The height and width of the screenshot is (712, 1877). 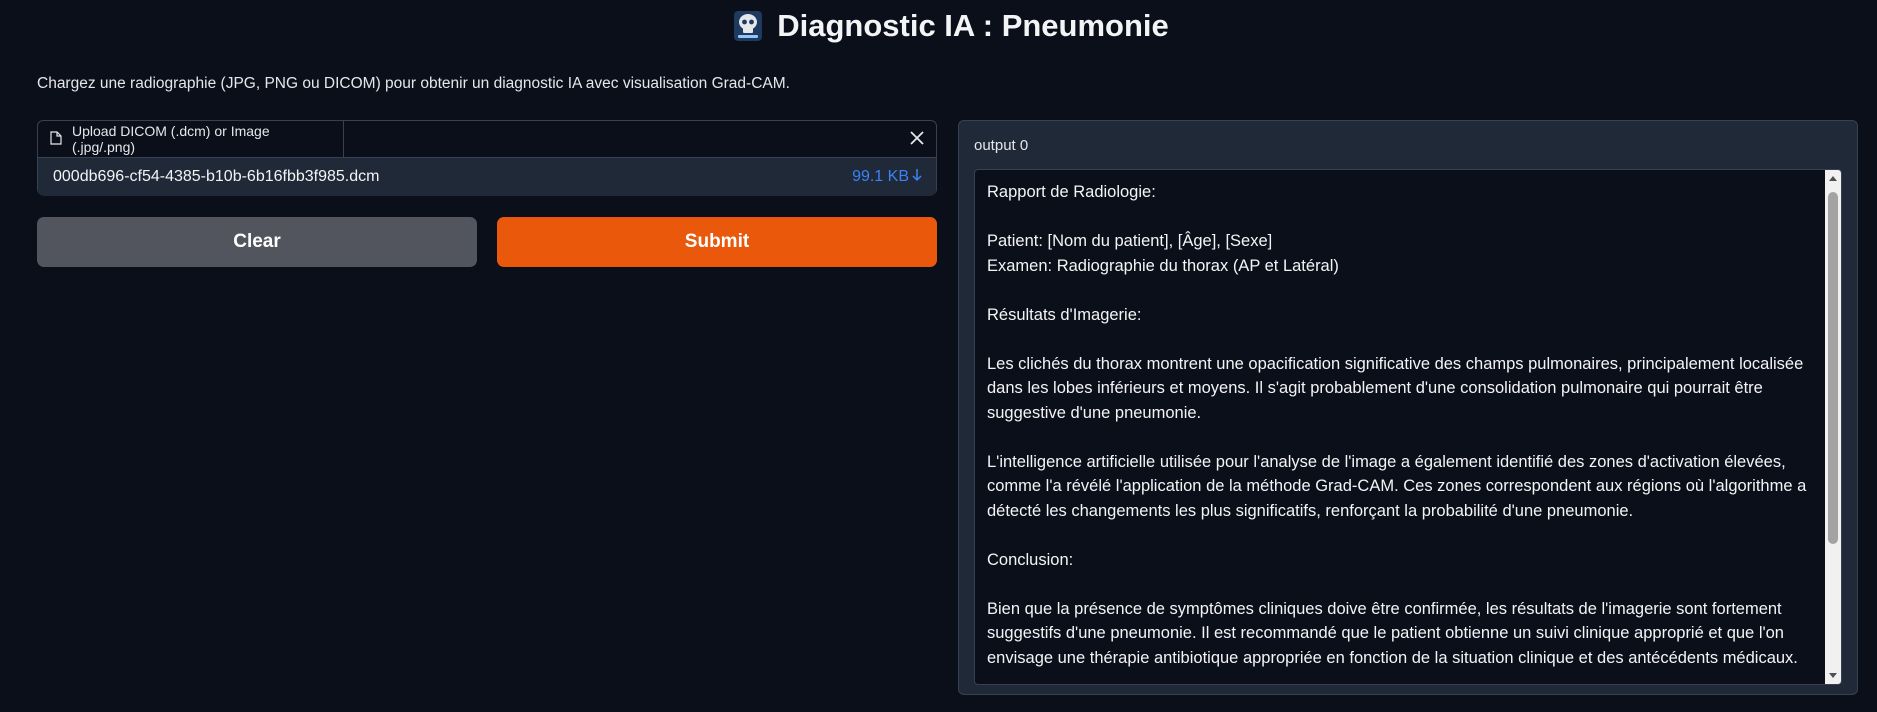 What do you see at coordinates (1833, 368) in the screenshot?
I see `scrollbar-thumb` at bounding box center [1833, 368].